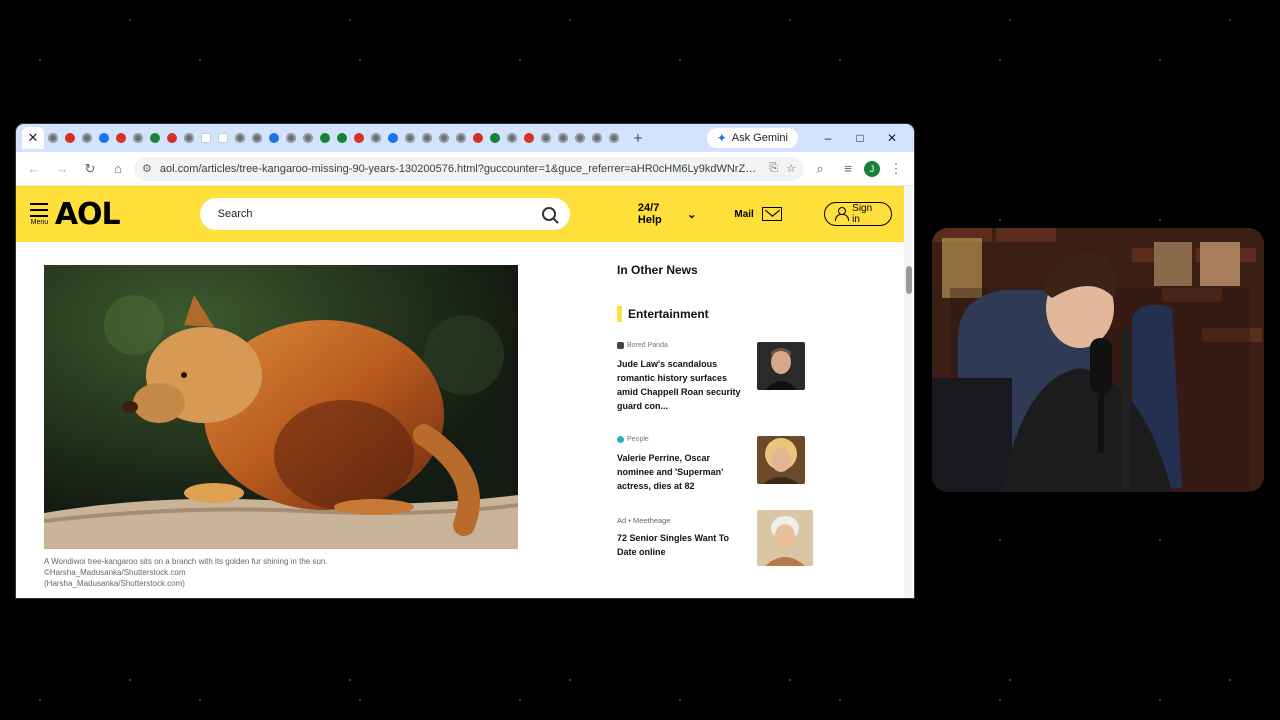 The height and width of the screenshot is (720, 1280). What do you see at coordinates (235, 214) in the screenshot?
I see `search-placeholder: Search` at bounding box center [235, 214].